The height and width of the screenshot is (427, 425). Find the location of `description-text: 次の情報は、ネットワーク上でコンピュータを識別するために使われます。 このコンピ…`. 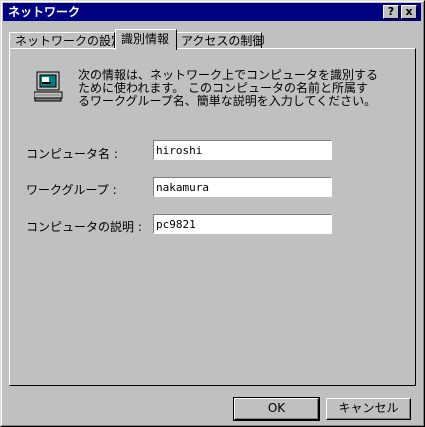

description-text: 次の情報は、ネットワーク上でコンピュータを識別するために使われます。 このコンピ… is located at coordinates (228, 88).